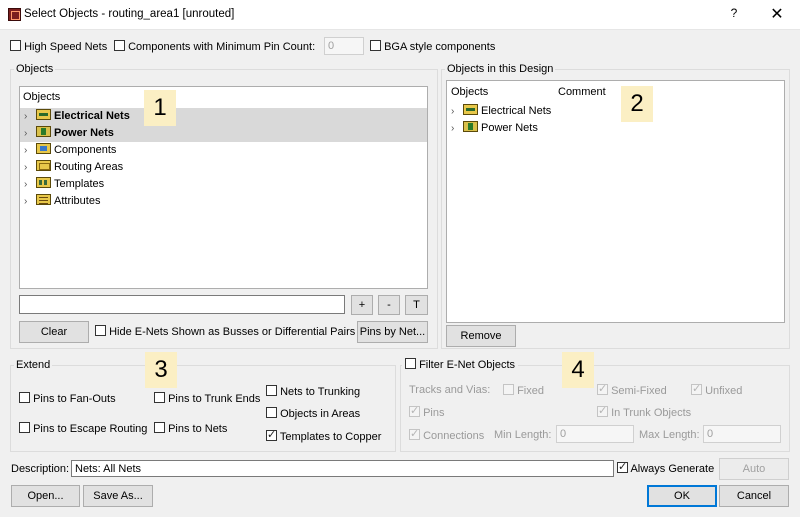 This screenshot has width=800, height=517. What do you see at coordinates (602, 388) in the screenshot?
I see `semi-fixed-checkbox` at bounding box center [602, 388].